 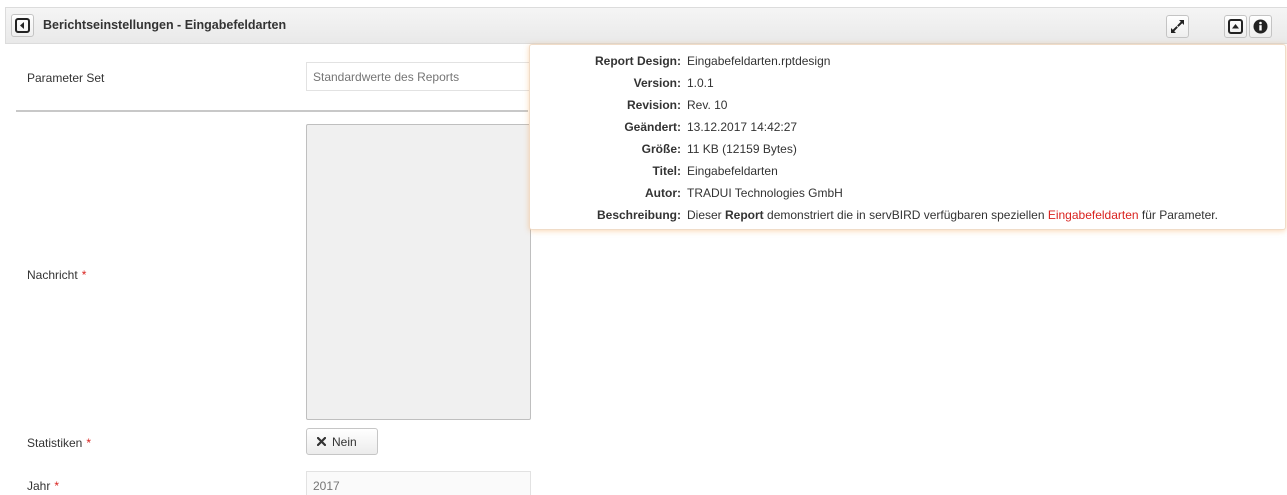 I want to click on statistiken-toggle-button: Nein, so click(x=342, y=441).